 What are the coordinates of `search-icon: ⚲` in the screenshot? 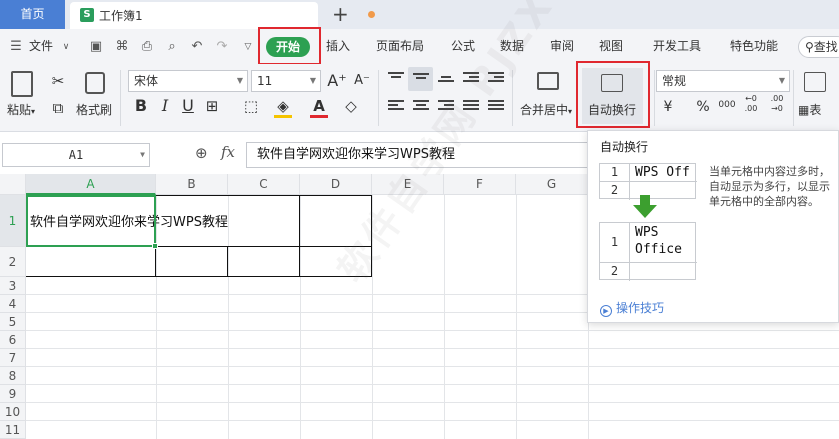 It's located at (809, 47).